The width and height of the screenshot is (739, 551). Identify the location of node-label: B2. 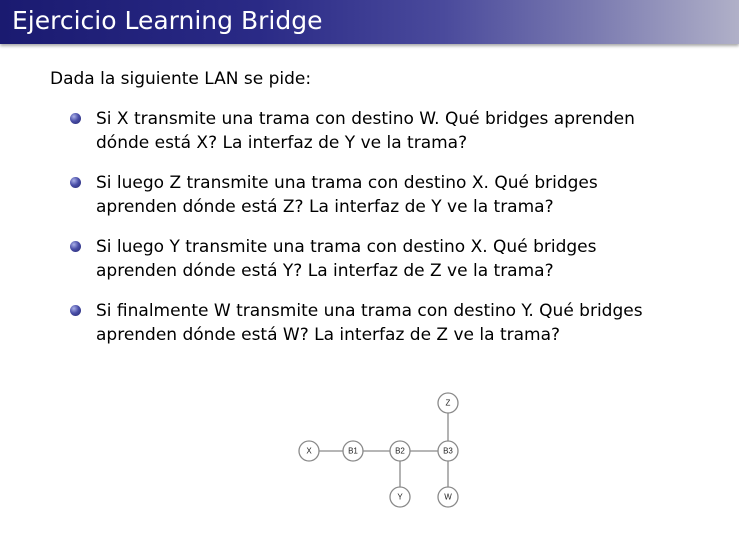
(400, 451).